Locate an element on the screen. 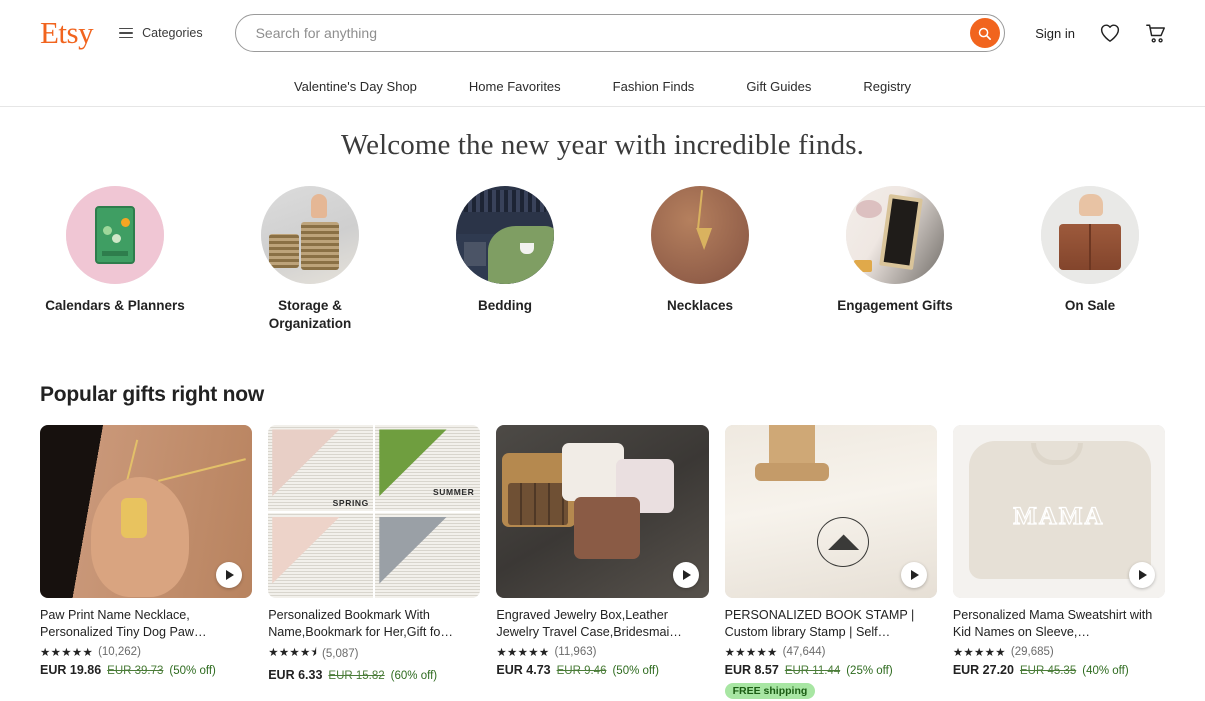  tile-label: SUMMER is located at coordinates (454, 491).